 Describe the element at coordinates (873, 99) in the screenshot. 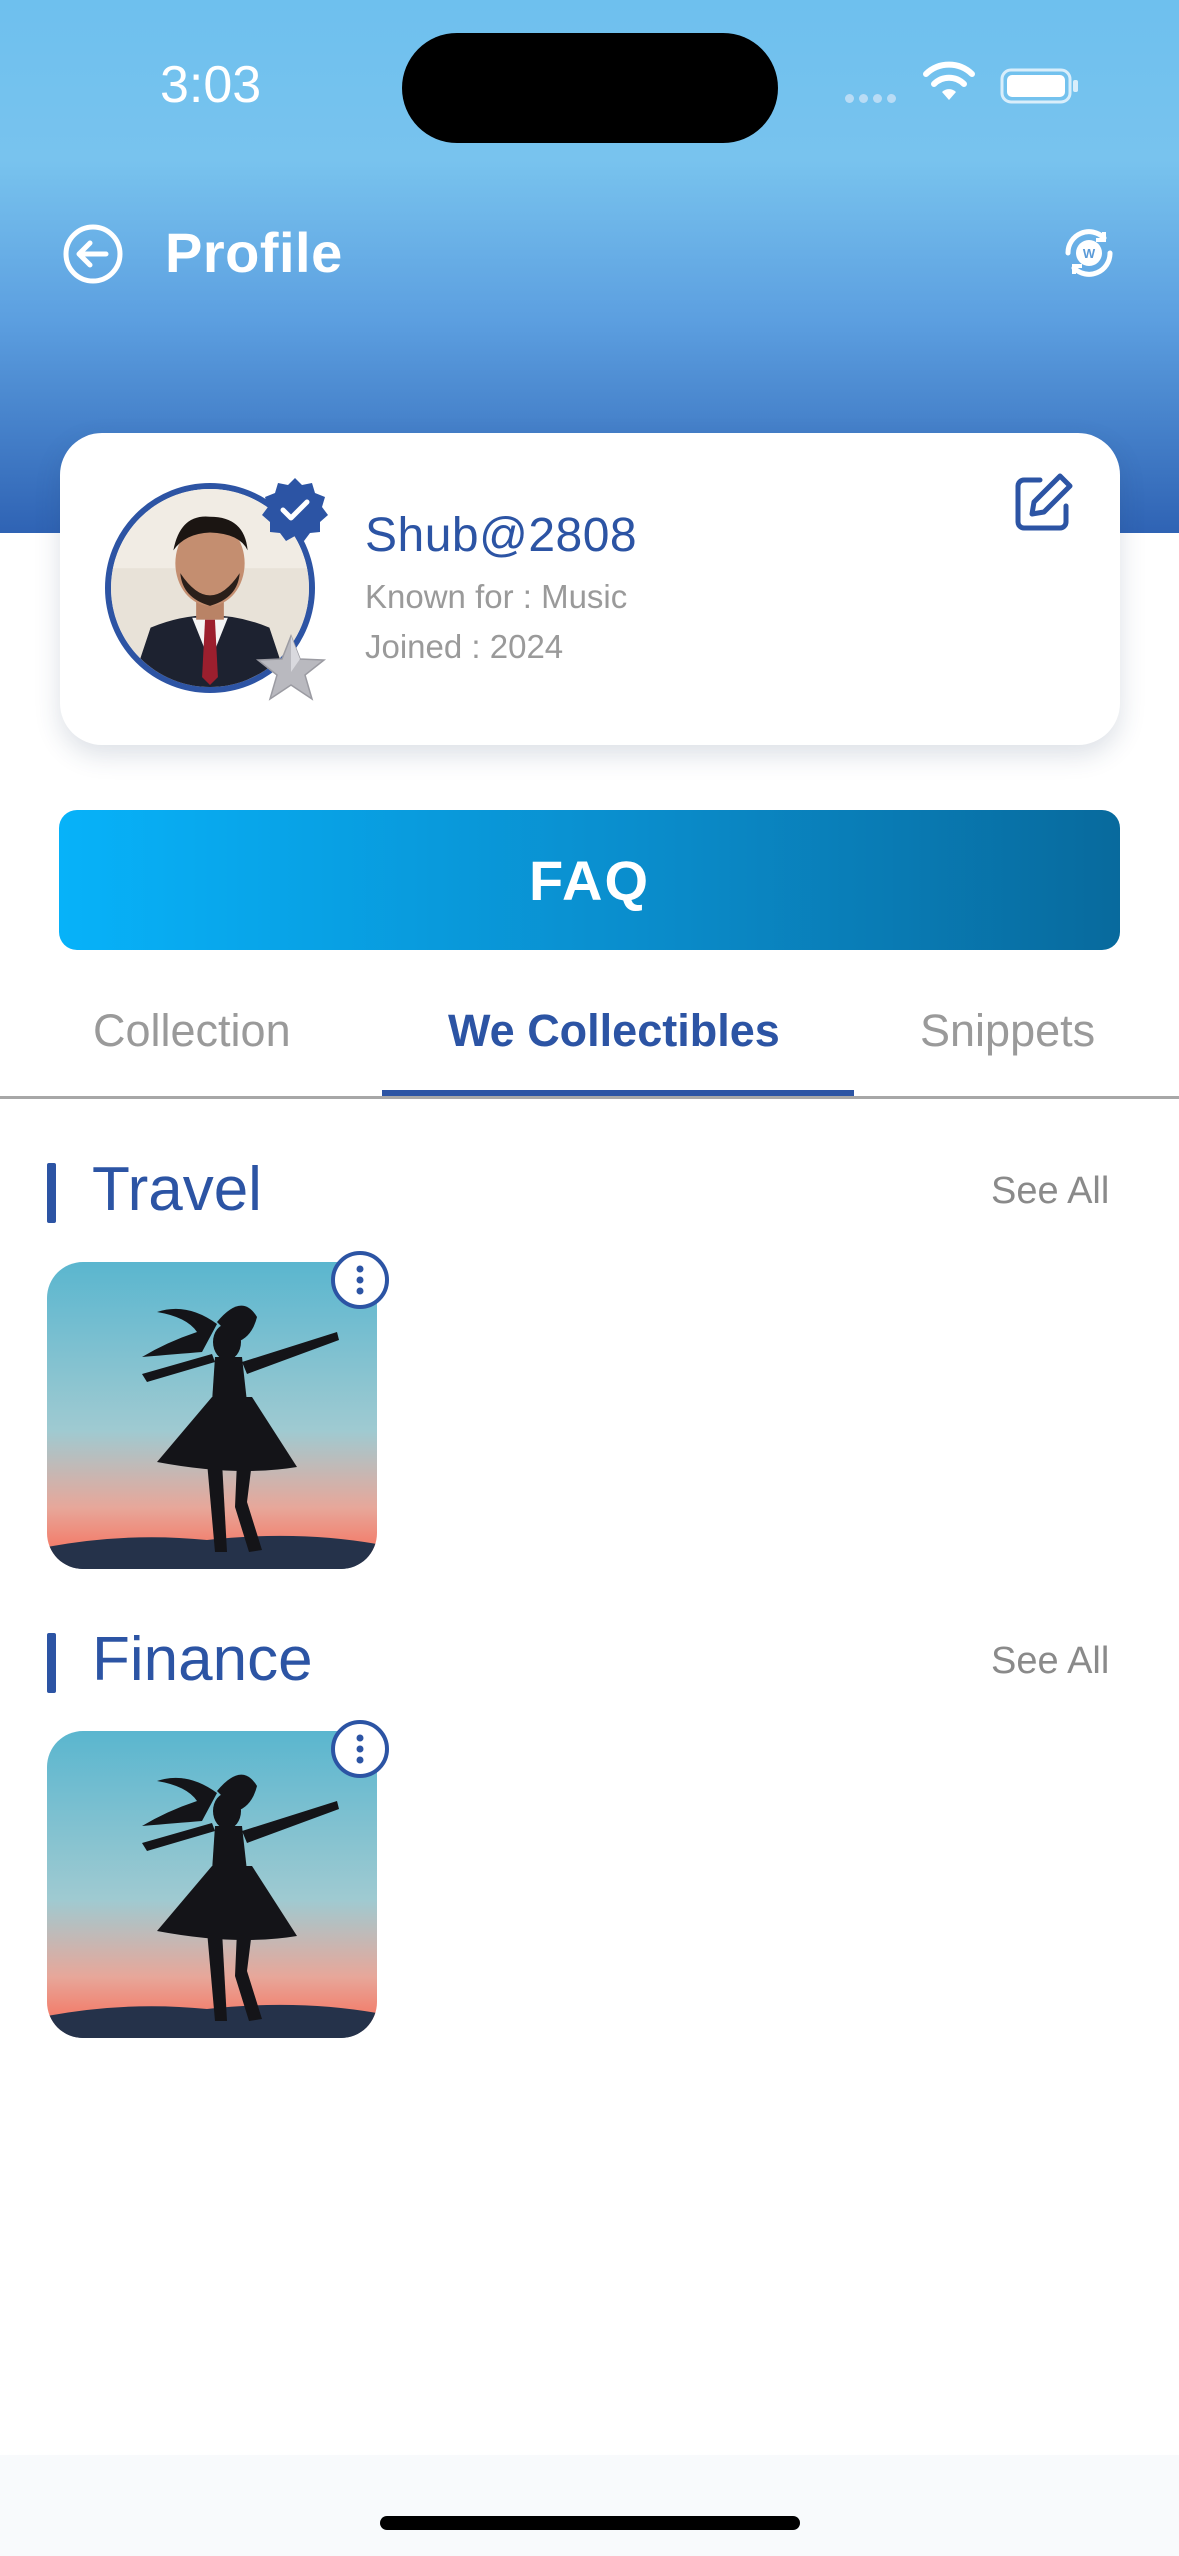

I see `cellular-signal-icon` at that location.